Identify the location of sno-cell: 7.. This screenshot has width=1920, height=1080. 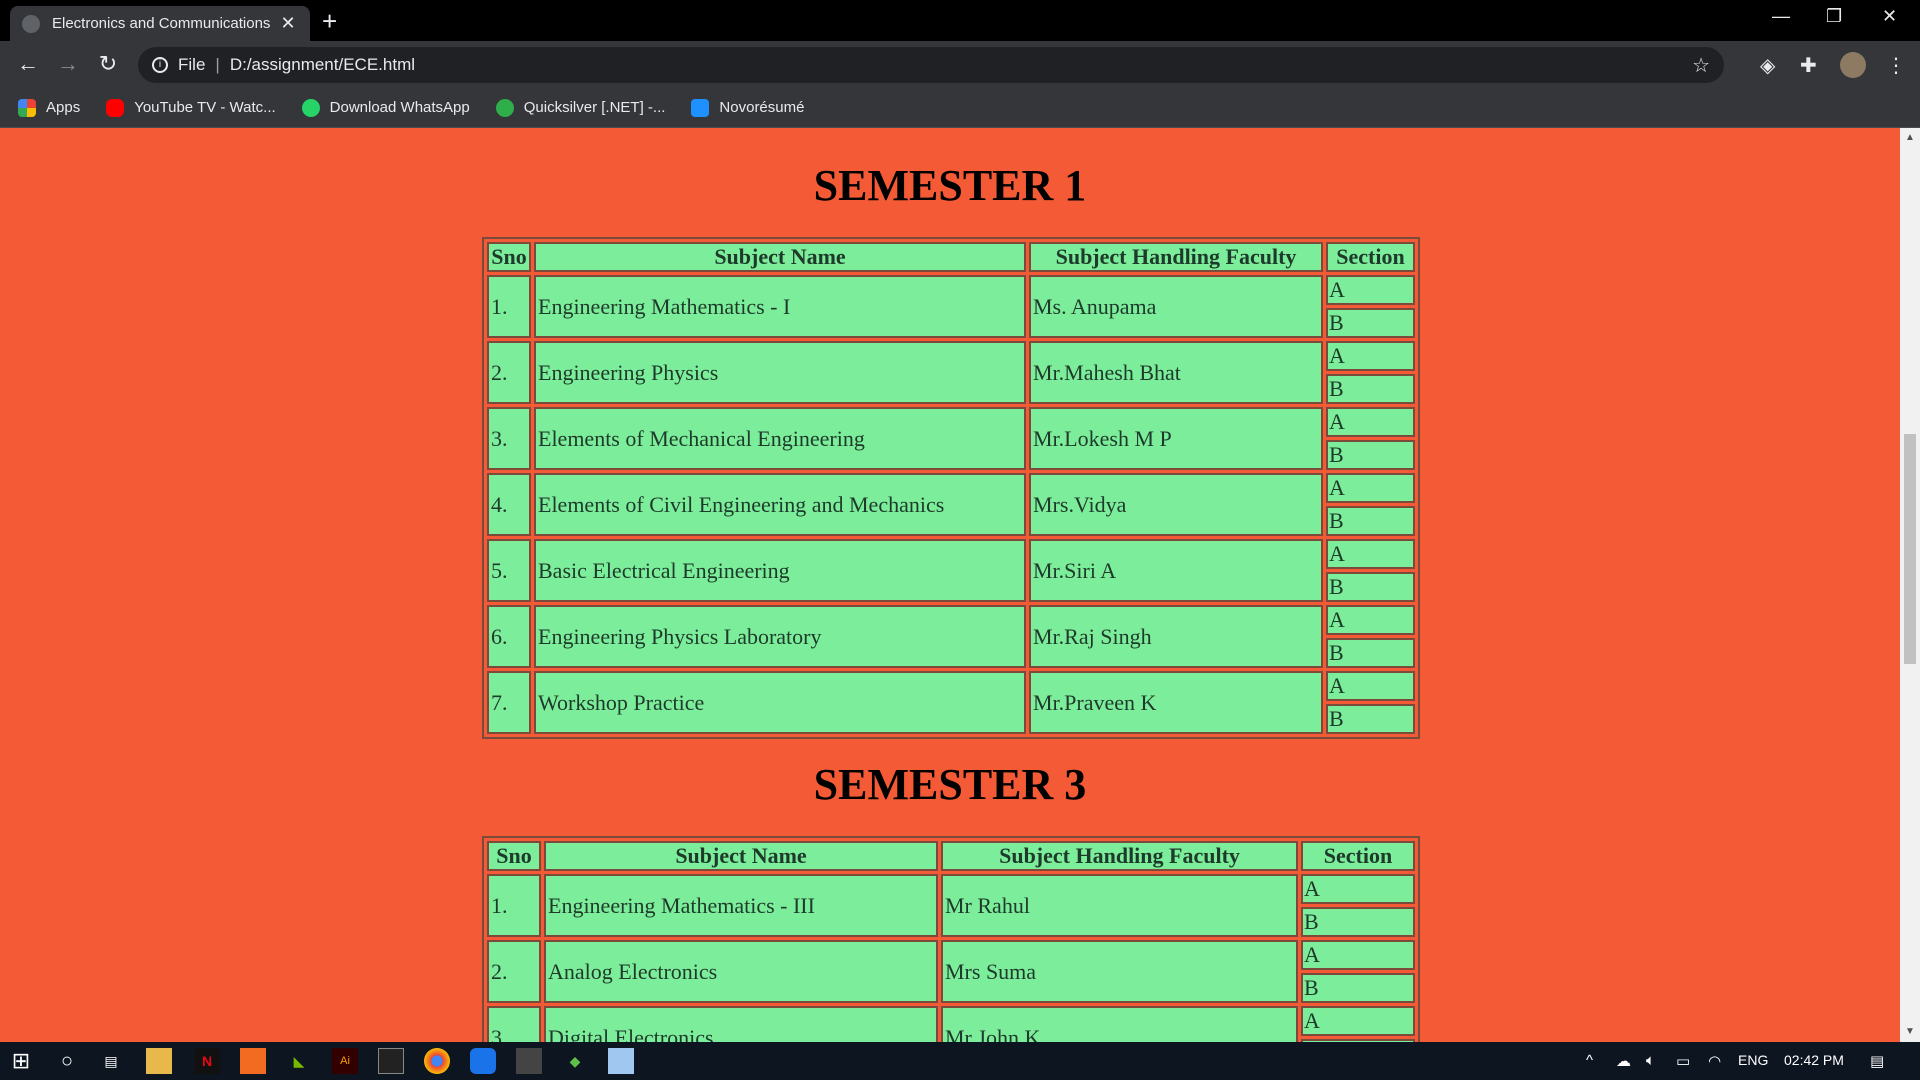
(509, 702).